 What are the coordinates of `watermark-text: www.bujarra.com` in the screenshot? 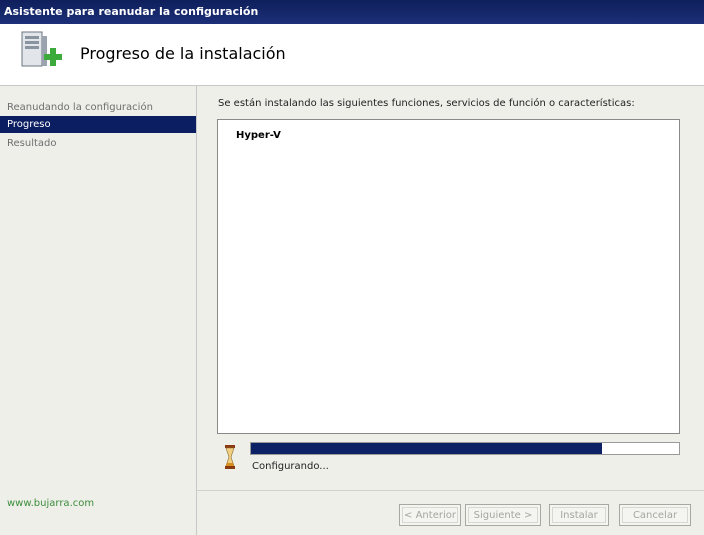 It's located at (51, 503).